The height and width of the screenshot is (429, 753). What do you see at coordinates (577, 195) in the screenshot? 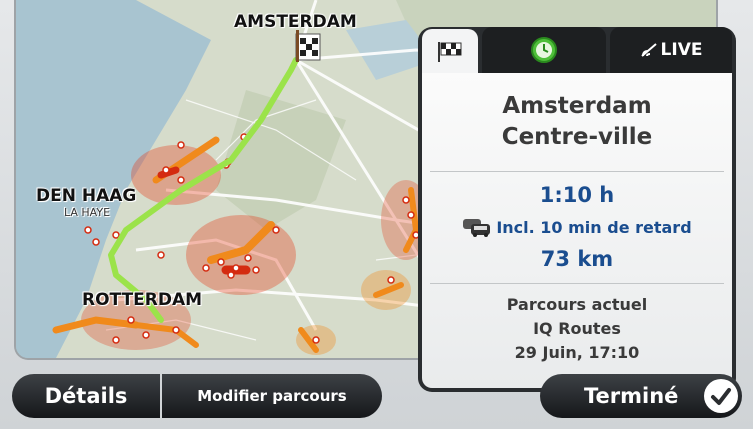
I see `trip-duration: 1:10 h` at bounding box center [577, 195].